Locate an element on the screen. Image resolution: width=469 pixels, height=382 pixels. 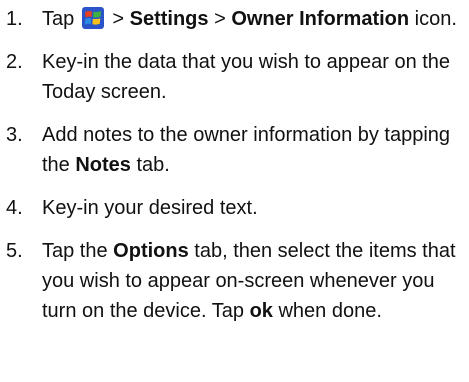
notes-tab-label: Notes is located at coordinates (103, 165).